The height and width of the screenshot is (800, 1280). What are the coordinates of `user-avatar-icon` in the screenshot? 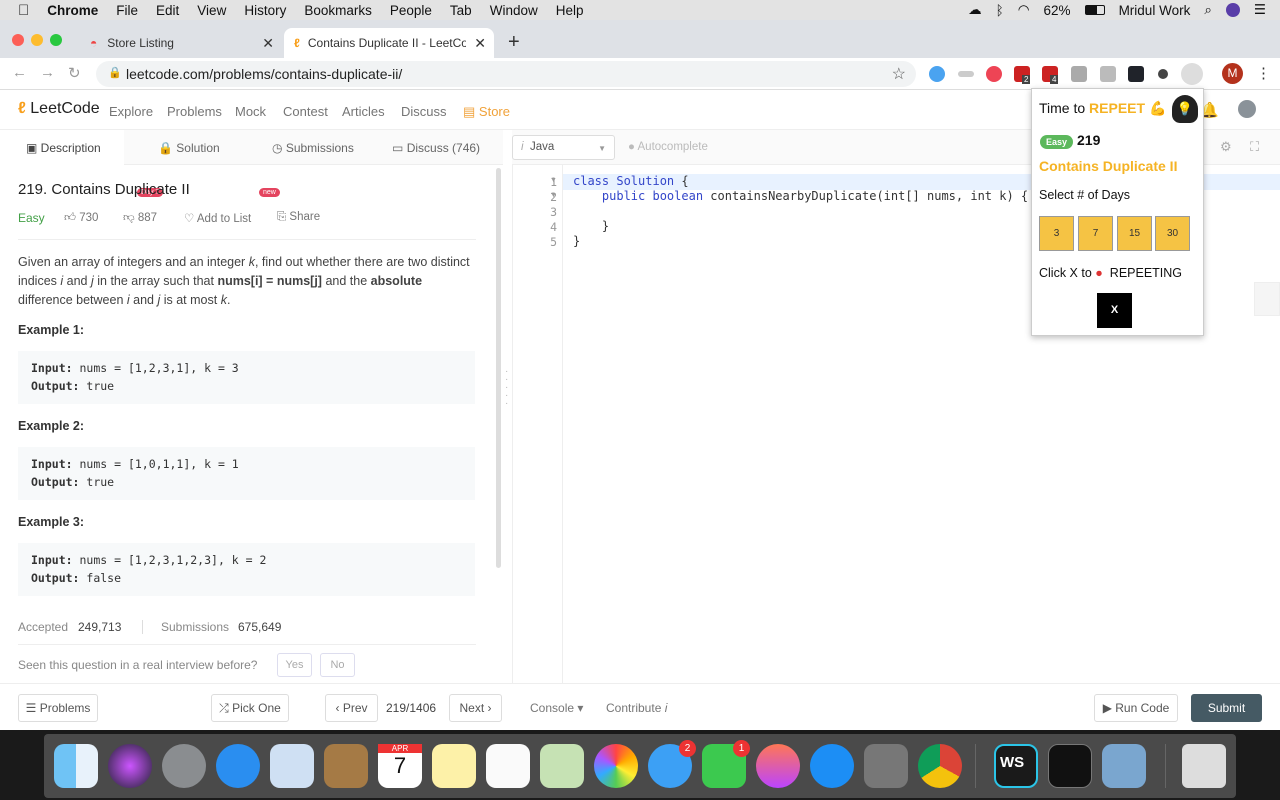 It's located at (1247, 109).